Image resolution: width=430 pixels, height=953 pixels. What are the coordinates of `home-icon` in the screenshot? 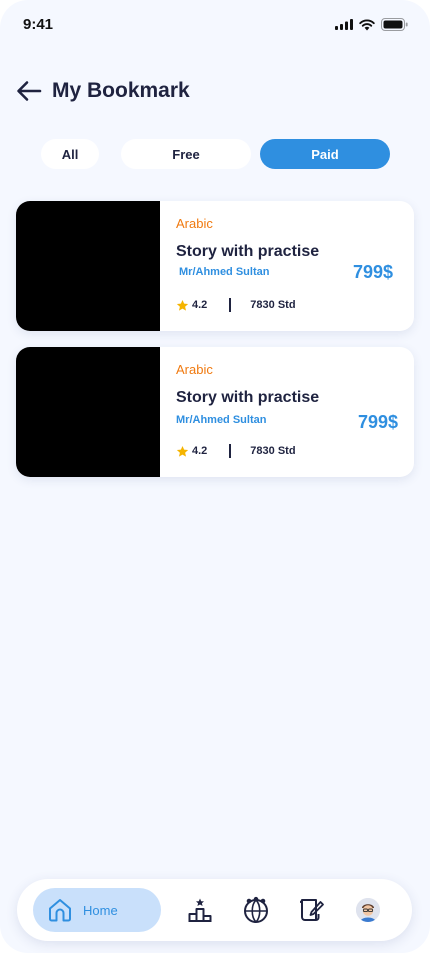 It's located at (60, 910).